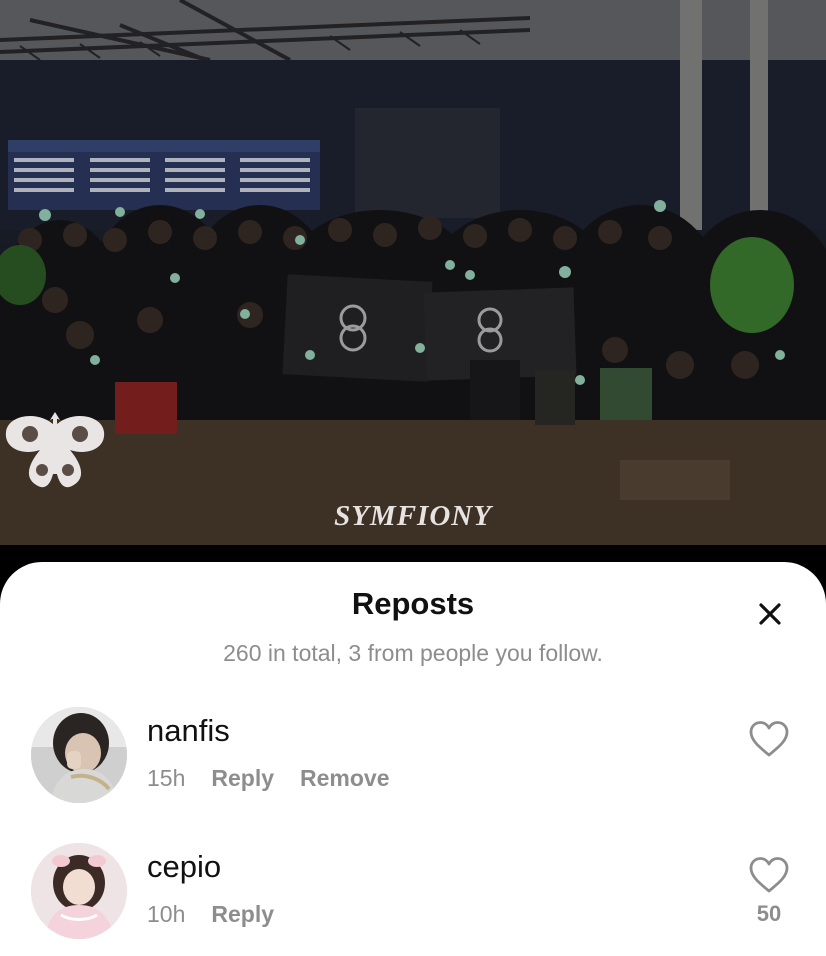 Image resolution: width=826 pixels, height=956 pixels. I want to click on repost-meta: 10h Reply, so click(210, 914).